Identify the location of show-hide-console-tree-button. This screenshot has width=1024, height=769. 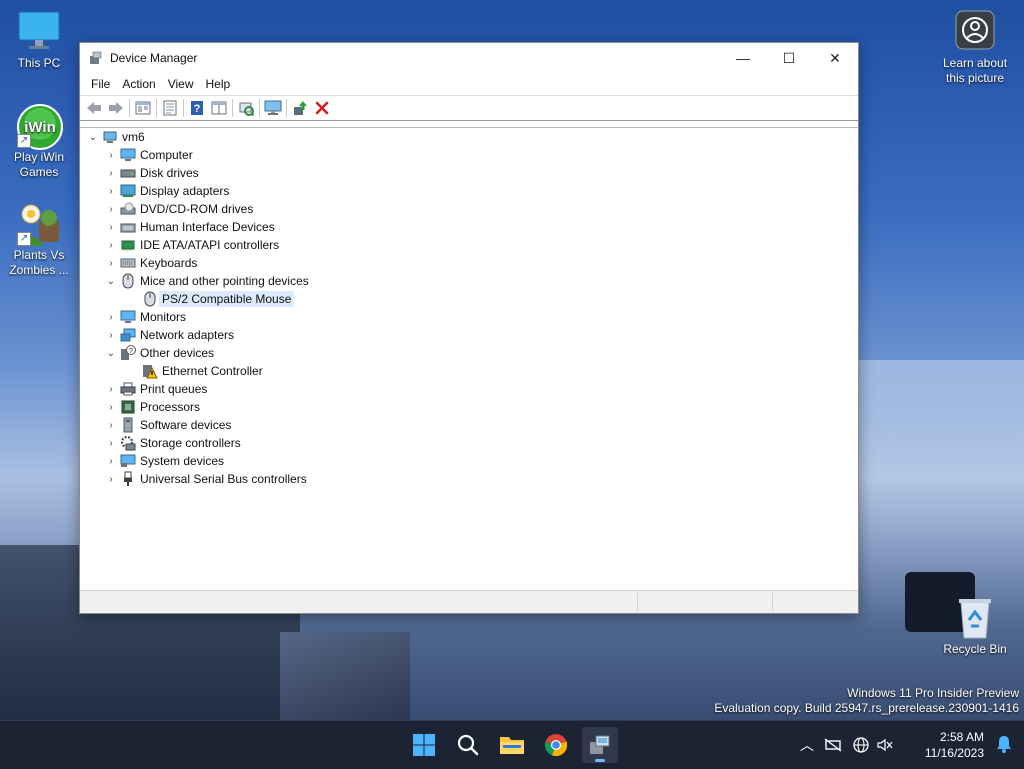
(143, 108).